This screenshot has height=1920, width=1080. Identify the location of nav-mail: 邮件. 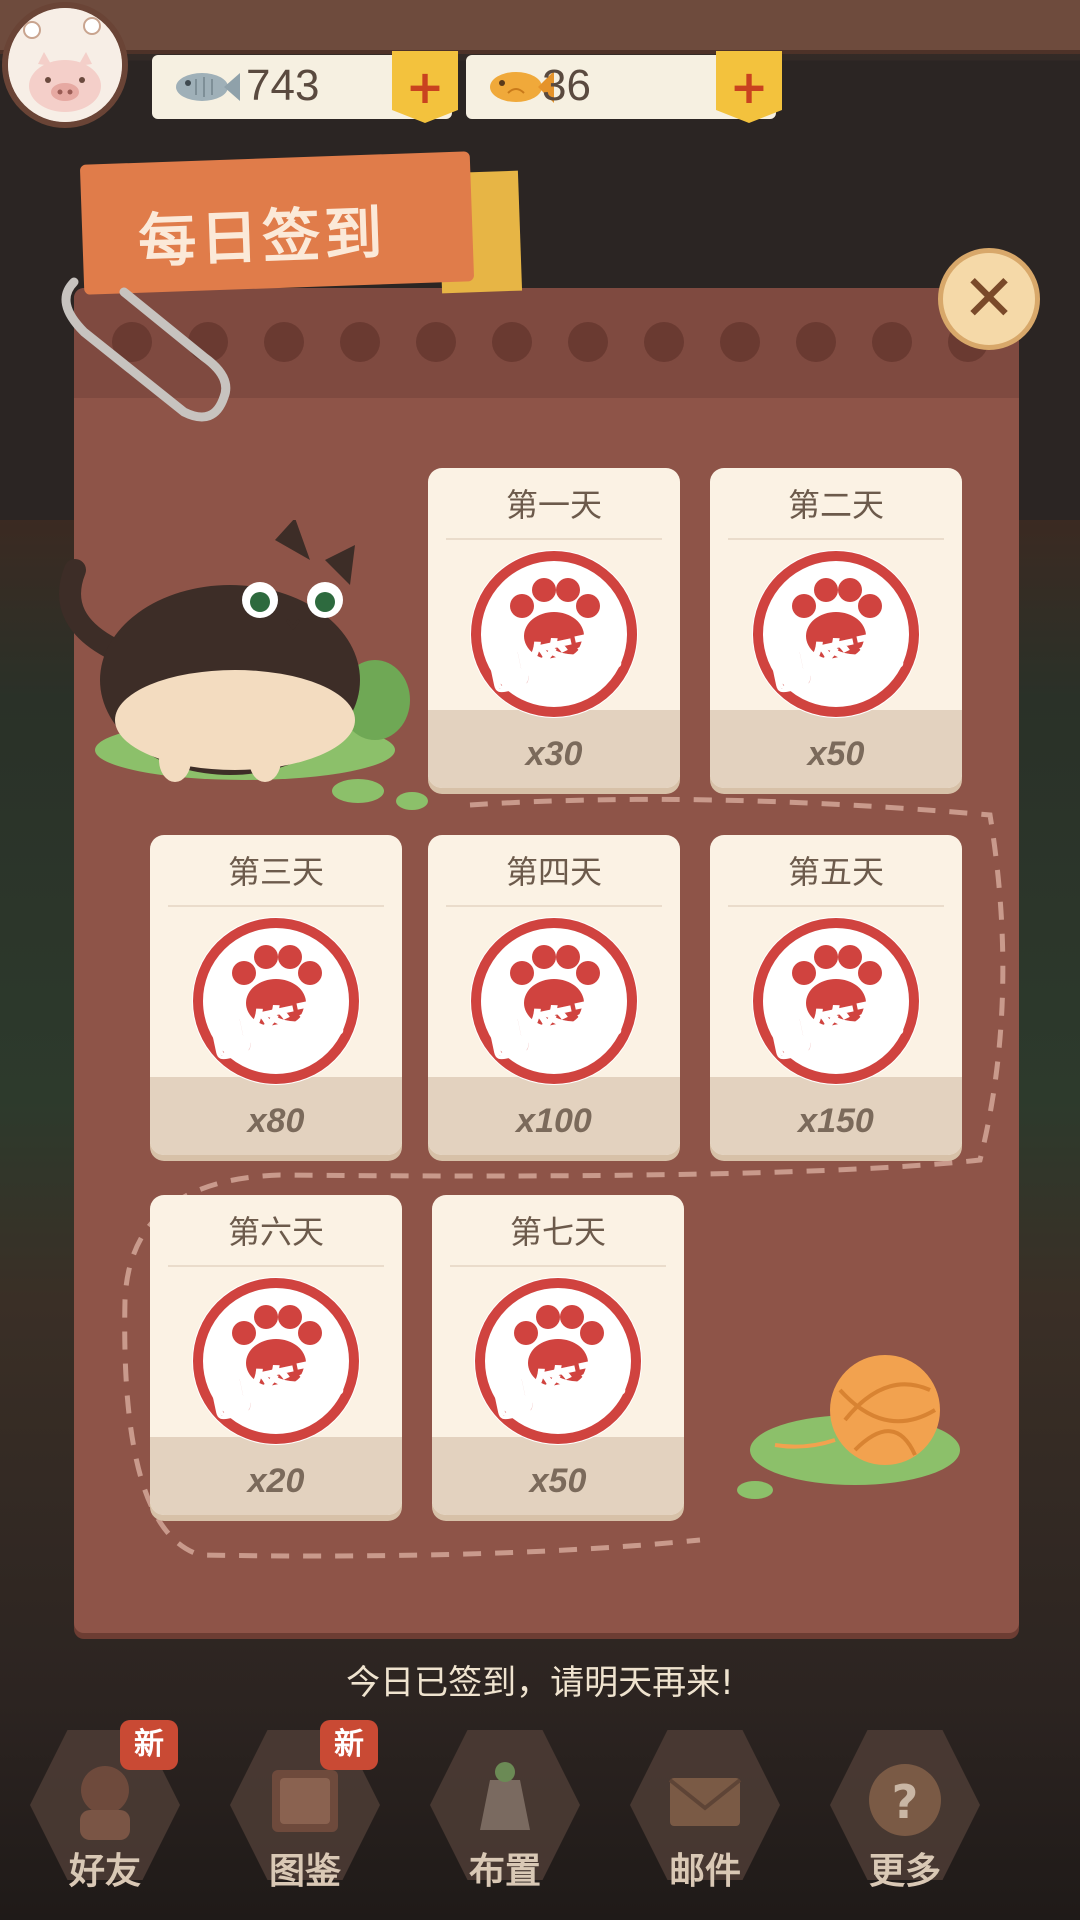
(705, 1820).